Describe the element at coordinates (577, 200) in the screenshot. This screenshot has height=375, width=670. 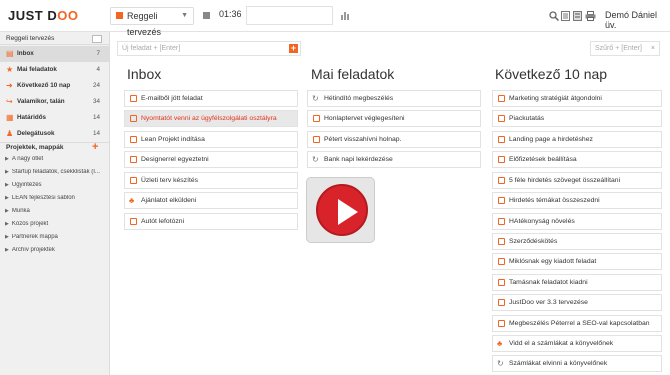
I see `task-item: Hirdetés témákat összeszedni` at that location.